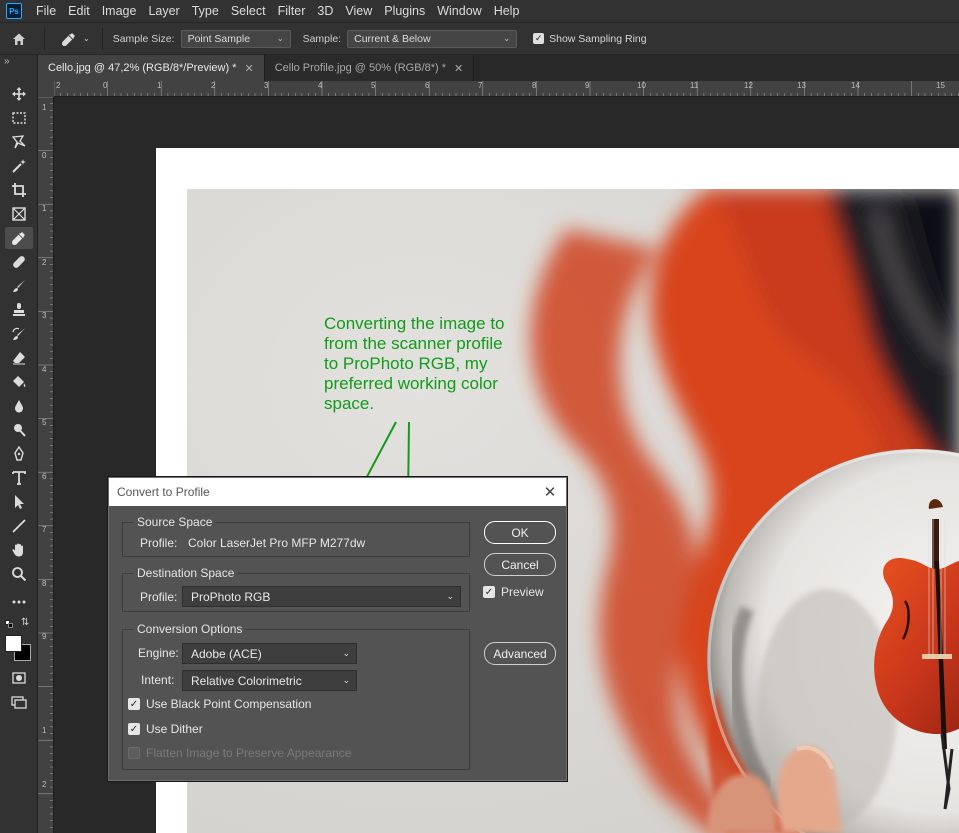  I want to click on sample-label: Sample:, so click(322, 38).